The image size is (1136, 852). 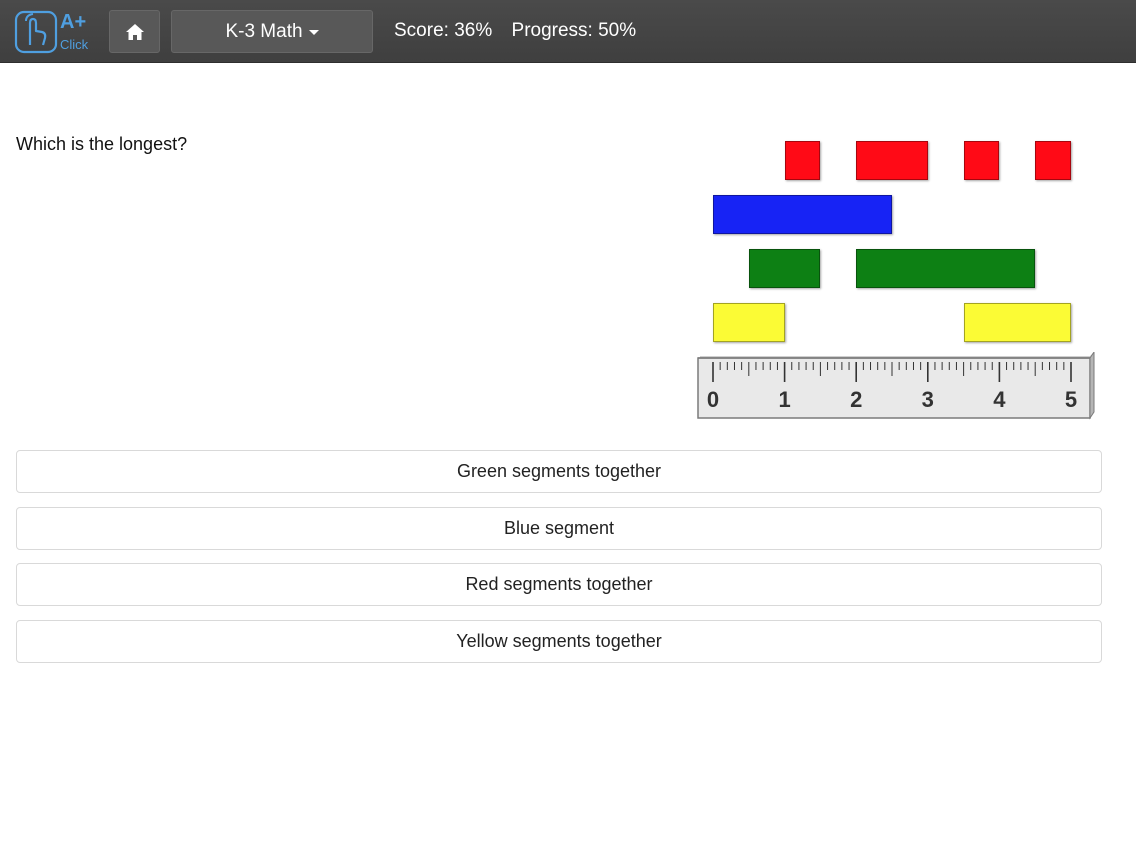 What do you see at coordinates (713, 399) in the screenshot?
I see `ruler-label: 0` at bounding box center [713, 399].